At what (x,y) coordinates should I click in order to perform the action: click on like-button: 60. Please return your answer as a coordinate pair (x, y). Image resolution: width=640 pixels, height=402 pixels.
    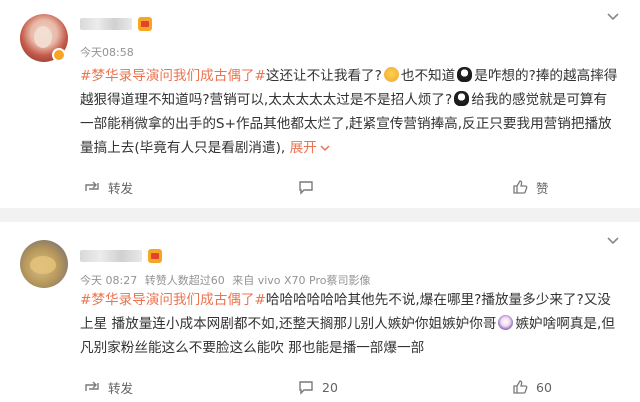
    Looking at the image, I should click on (532, 387).